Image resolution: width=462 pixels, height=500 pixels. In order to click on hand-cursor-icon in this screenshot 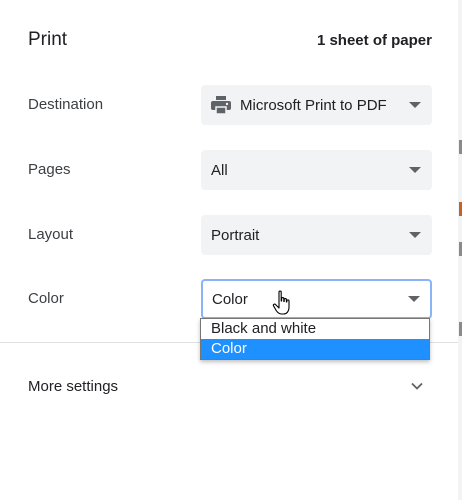, I will do `click(281, 302)`.